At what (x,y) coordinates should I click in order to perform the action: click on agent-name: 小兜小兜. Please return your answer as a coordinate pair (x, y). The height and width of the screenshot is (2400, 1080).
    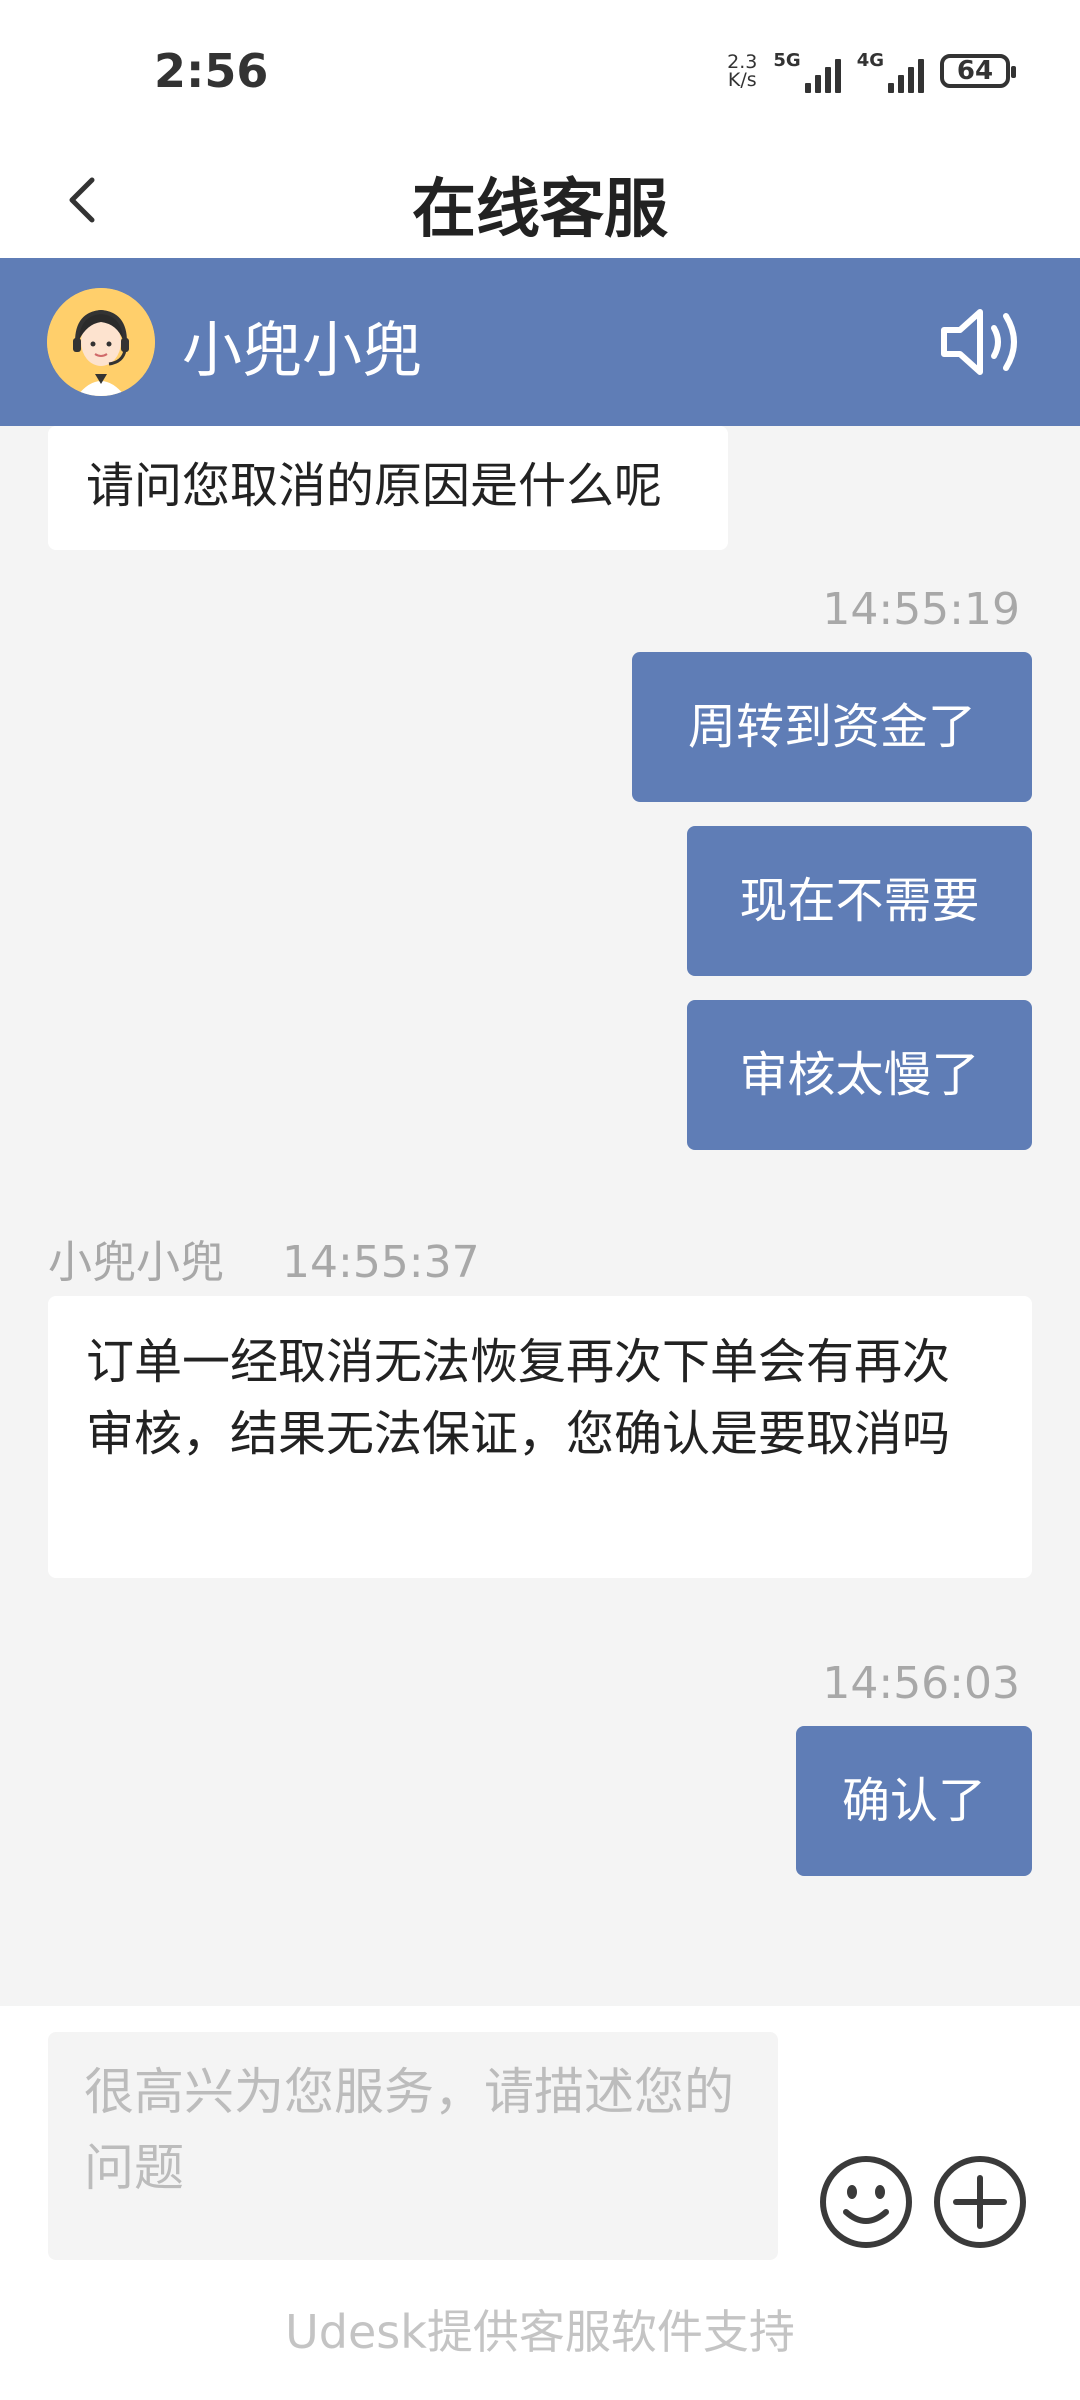
    Looking at the image, I should click on (302, 351).